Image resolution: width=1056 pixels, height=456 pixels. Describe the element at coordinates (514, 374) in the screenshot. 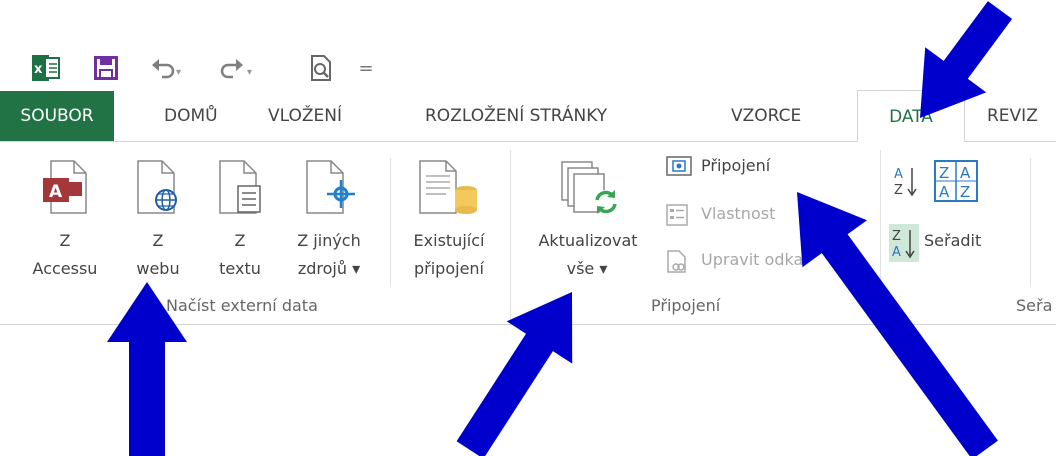

I see `arrow-to-aktualizovat` at that location.